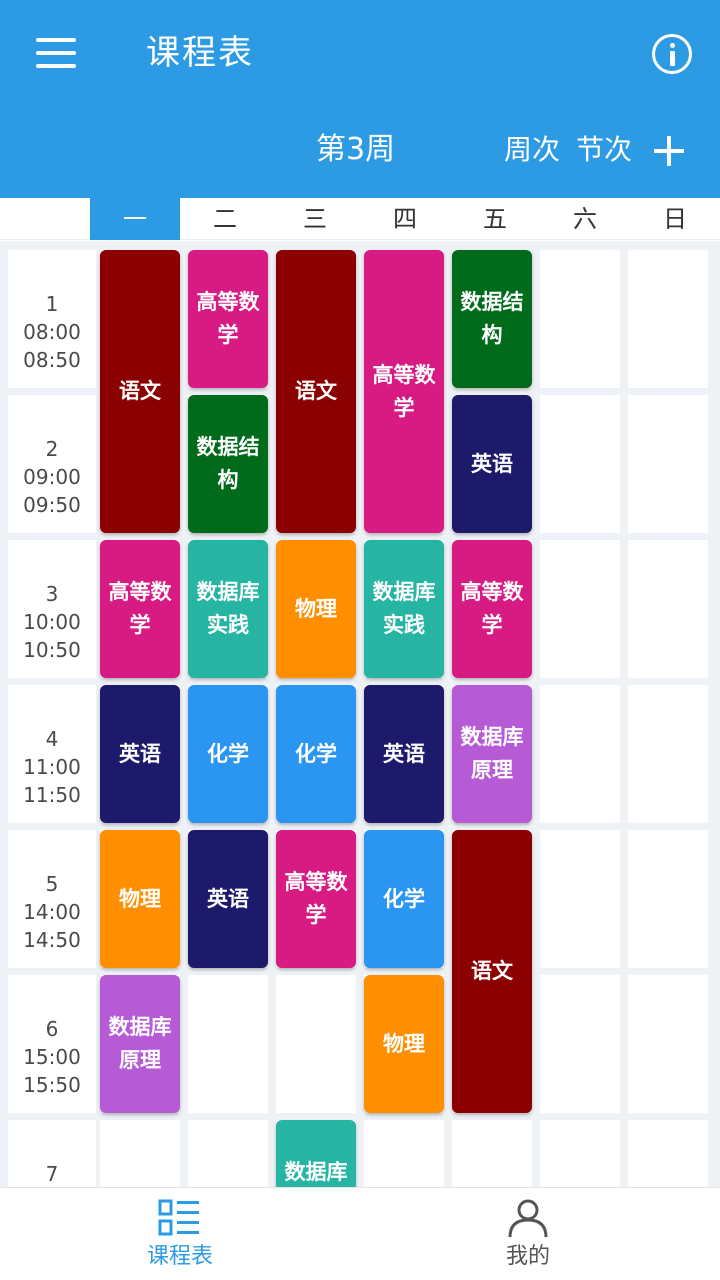 The width and height of the screenshot is (720, 1280). I want to click on period-start: 10:00, so click(52, 622).